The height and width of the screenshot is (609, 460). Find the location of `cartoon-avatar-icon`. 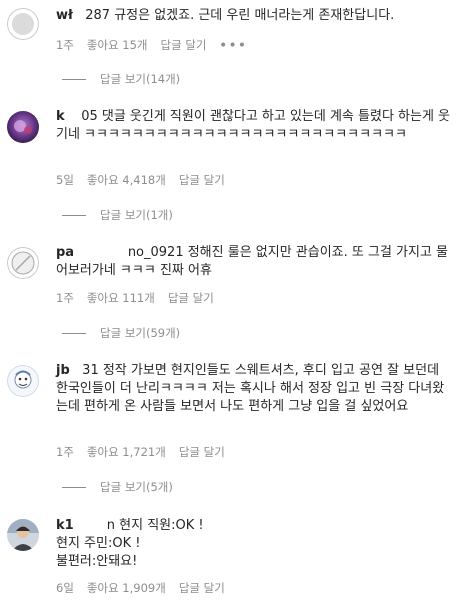

cartoon-avatar-icon is located at coordinates (23, 381).